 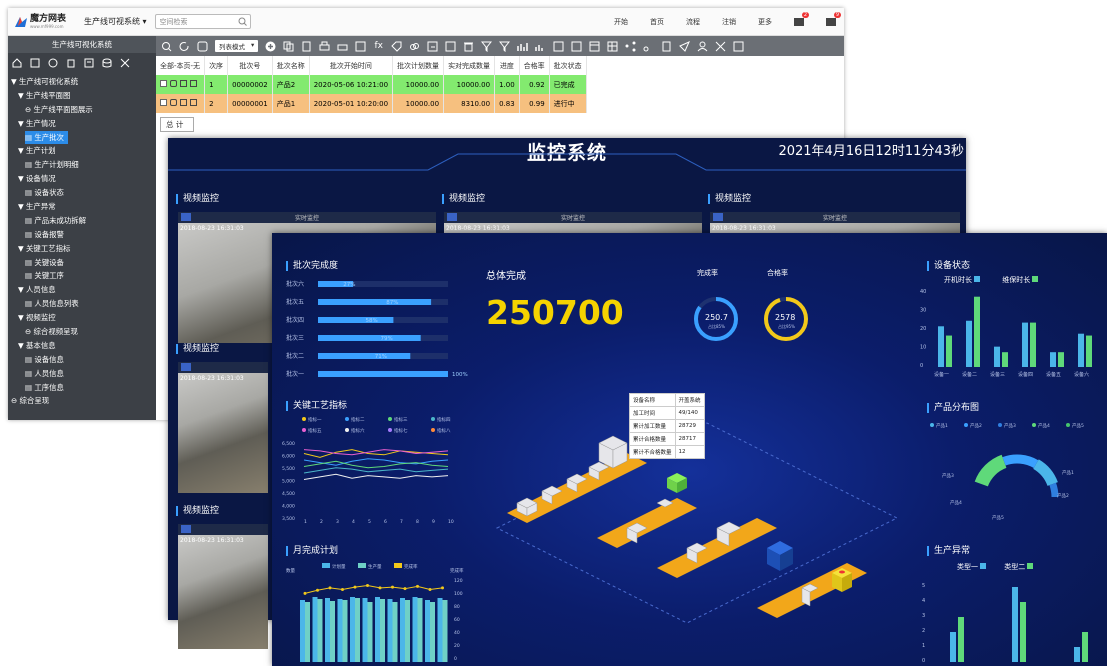 What do you see at coordinates (202, 46) in the screenshot?
I see `back-icon` at bounding box center [202, 46].